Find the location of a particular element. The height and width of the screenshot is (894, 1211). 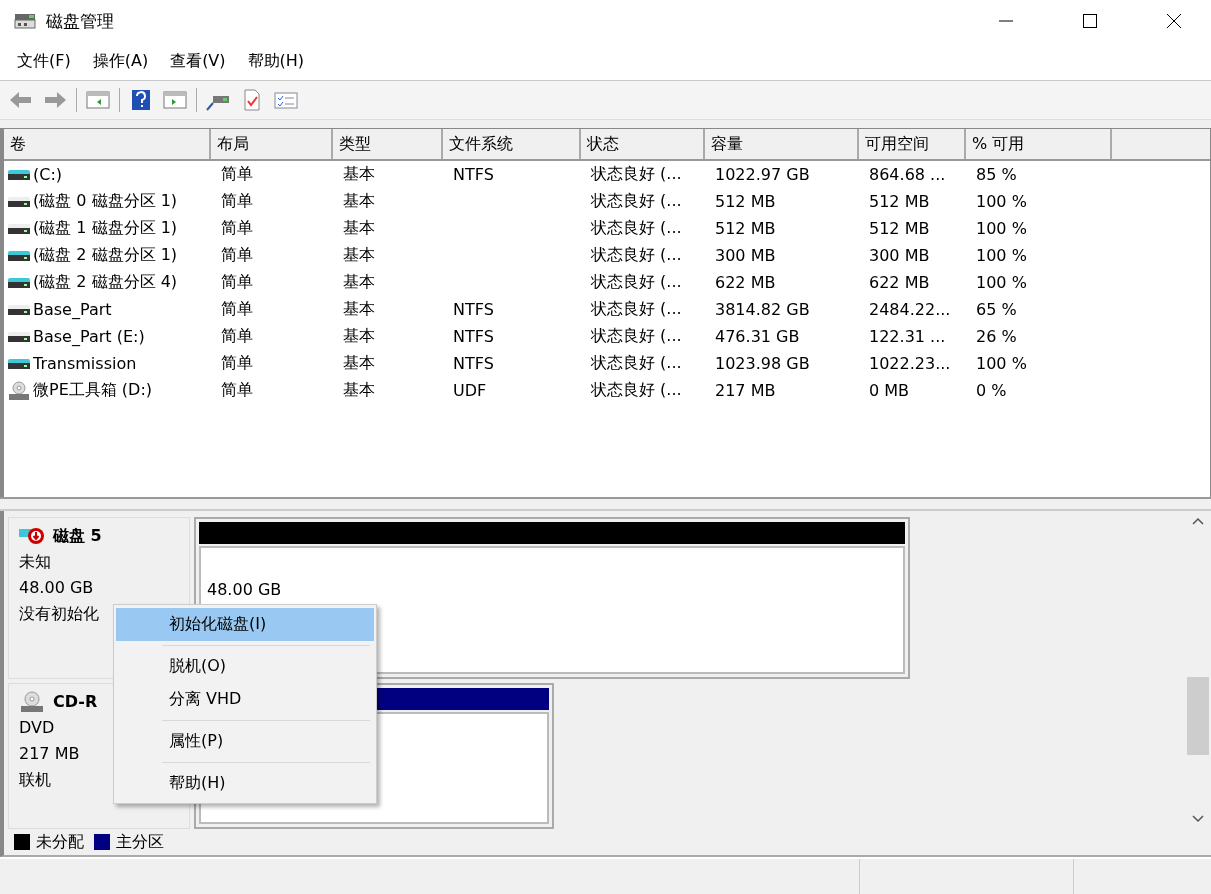

disk-name: 磁盘 5 is located at coordinates (77, 536).